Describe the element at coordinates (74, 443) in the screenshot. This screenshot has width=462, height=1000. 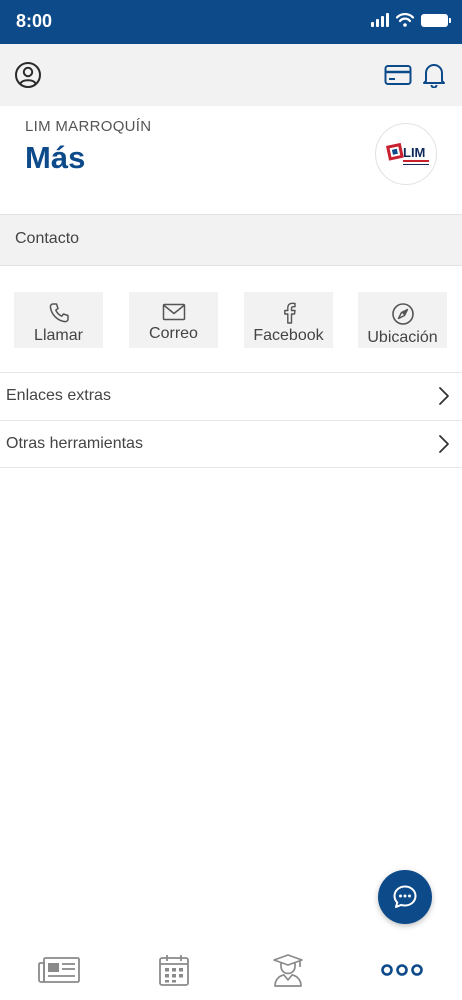
I see `list-item-label: Otras herramientas` at that location.